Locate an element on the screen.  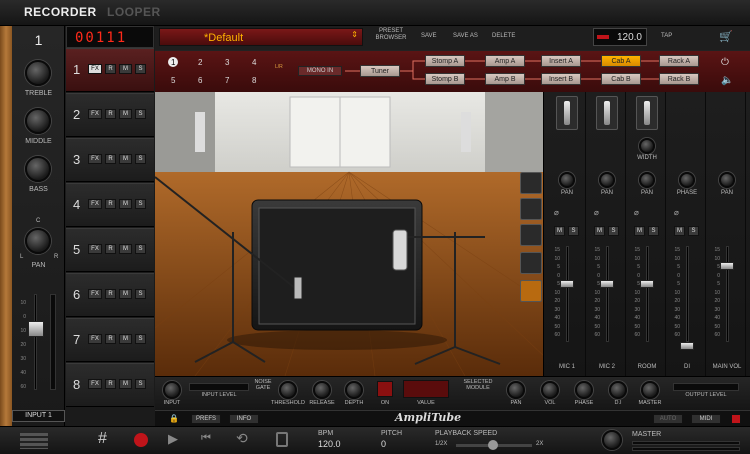
track-row-3: 3 FX R M S is located at coordinates (110, 160).